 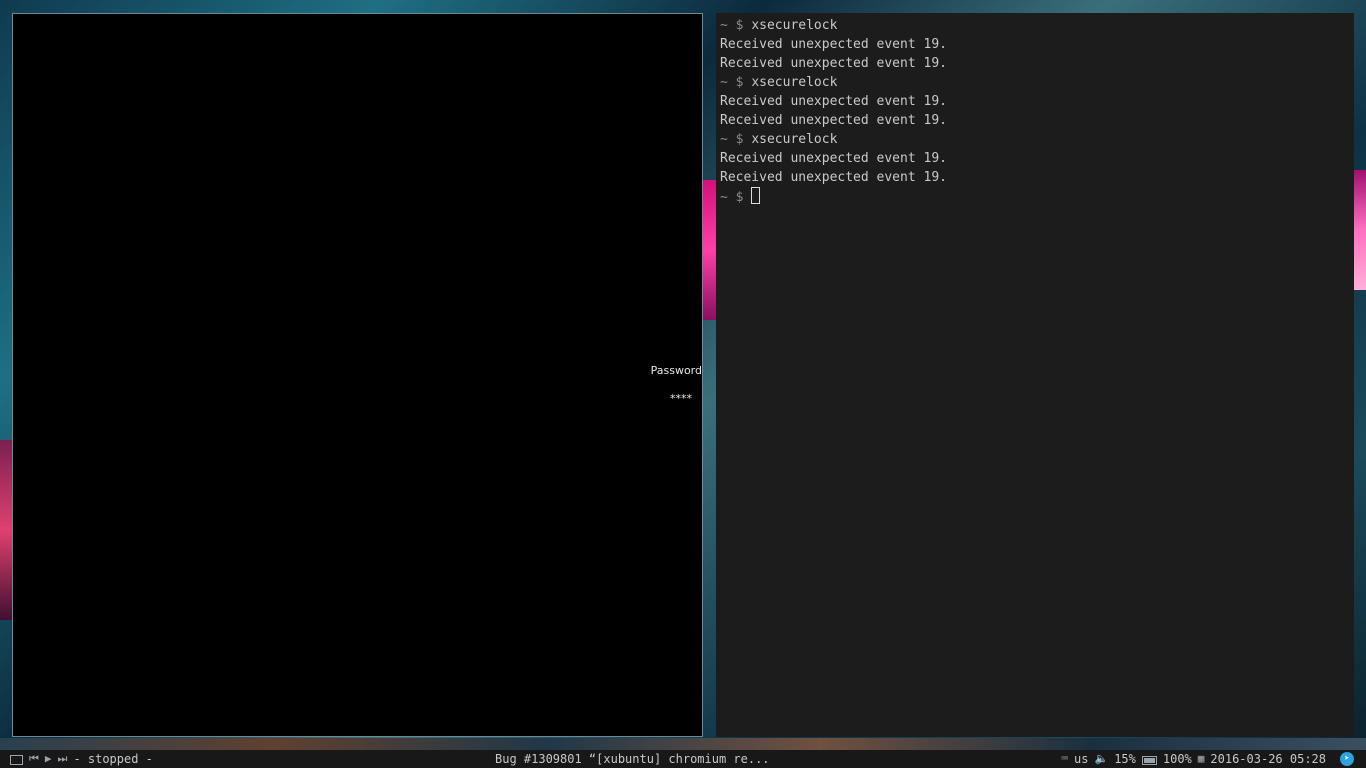 What do you see at coordinates (1081, 759) in the screenshot?
I see `keyboard-layout: us` at bounding box center [1081, 759].